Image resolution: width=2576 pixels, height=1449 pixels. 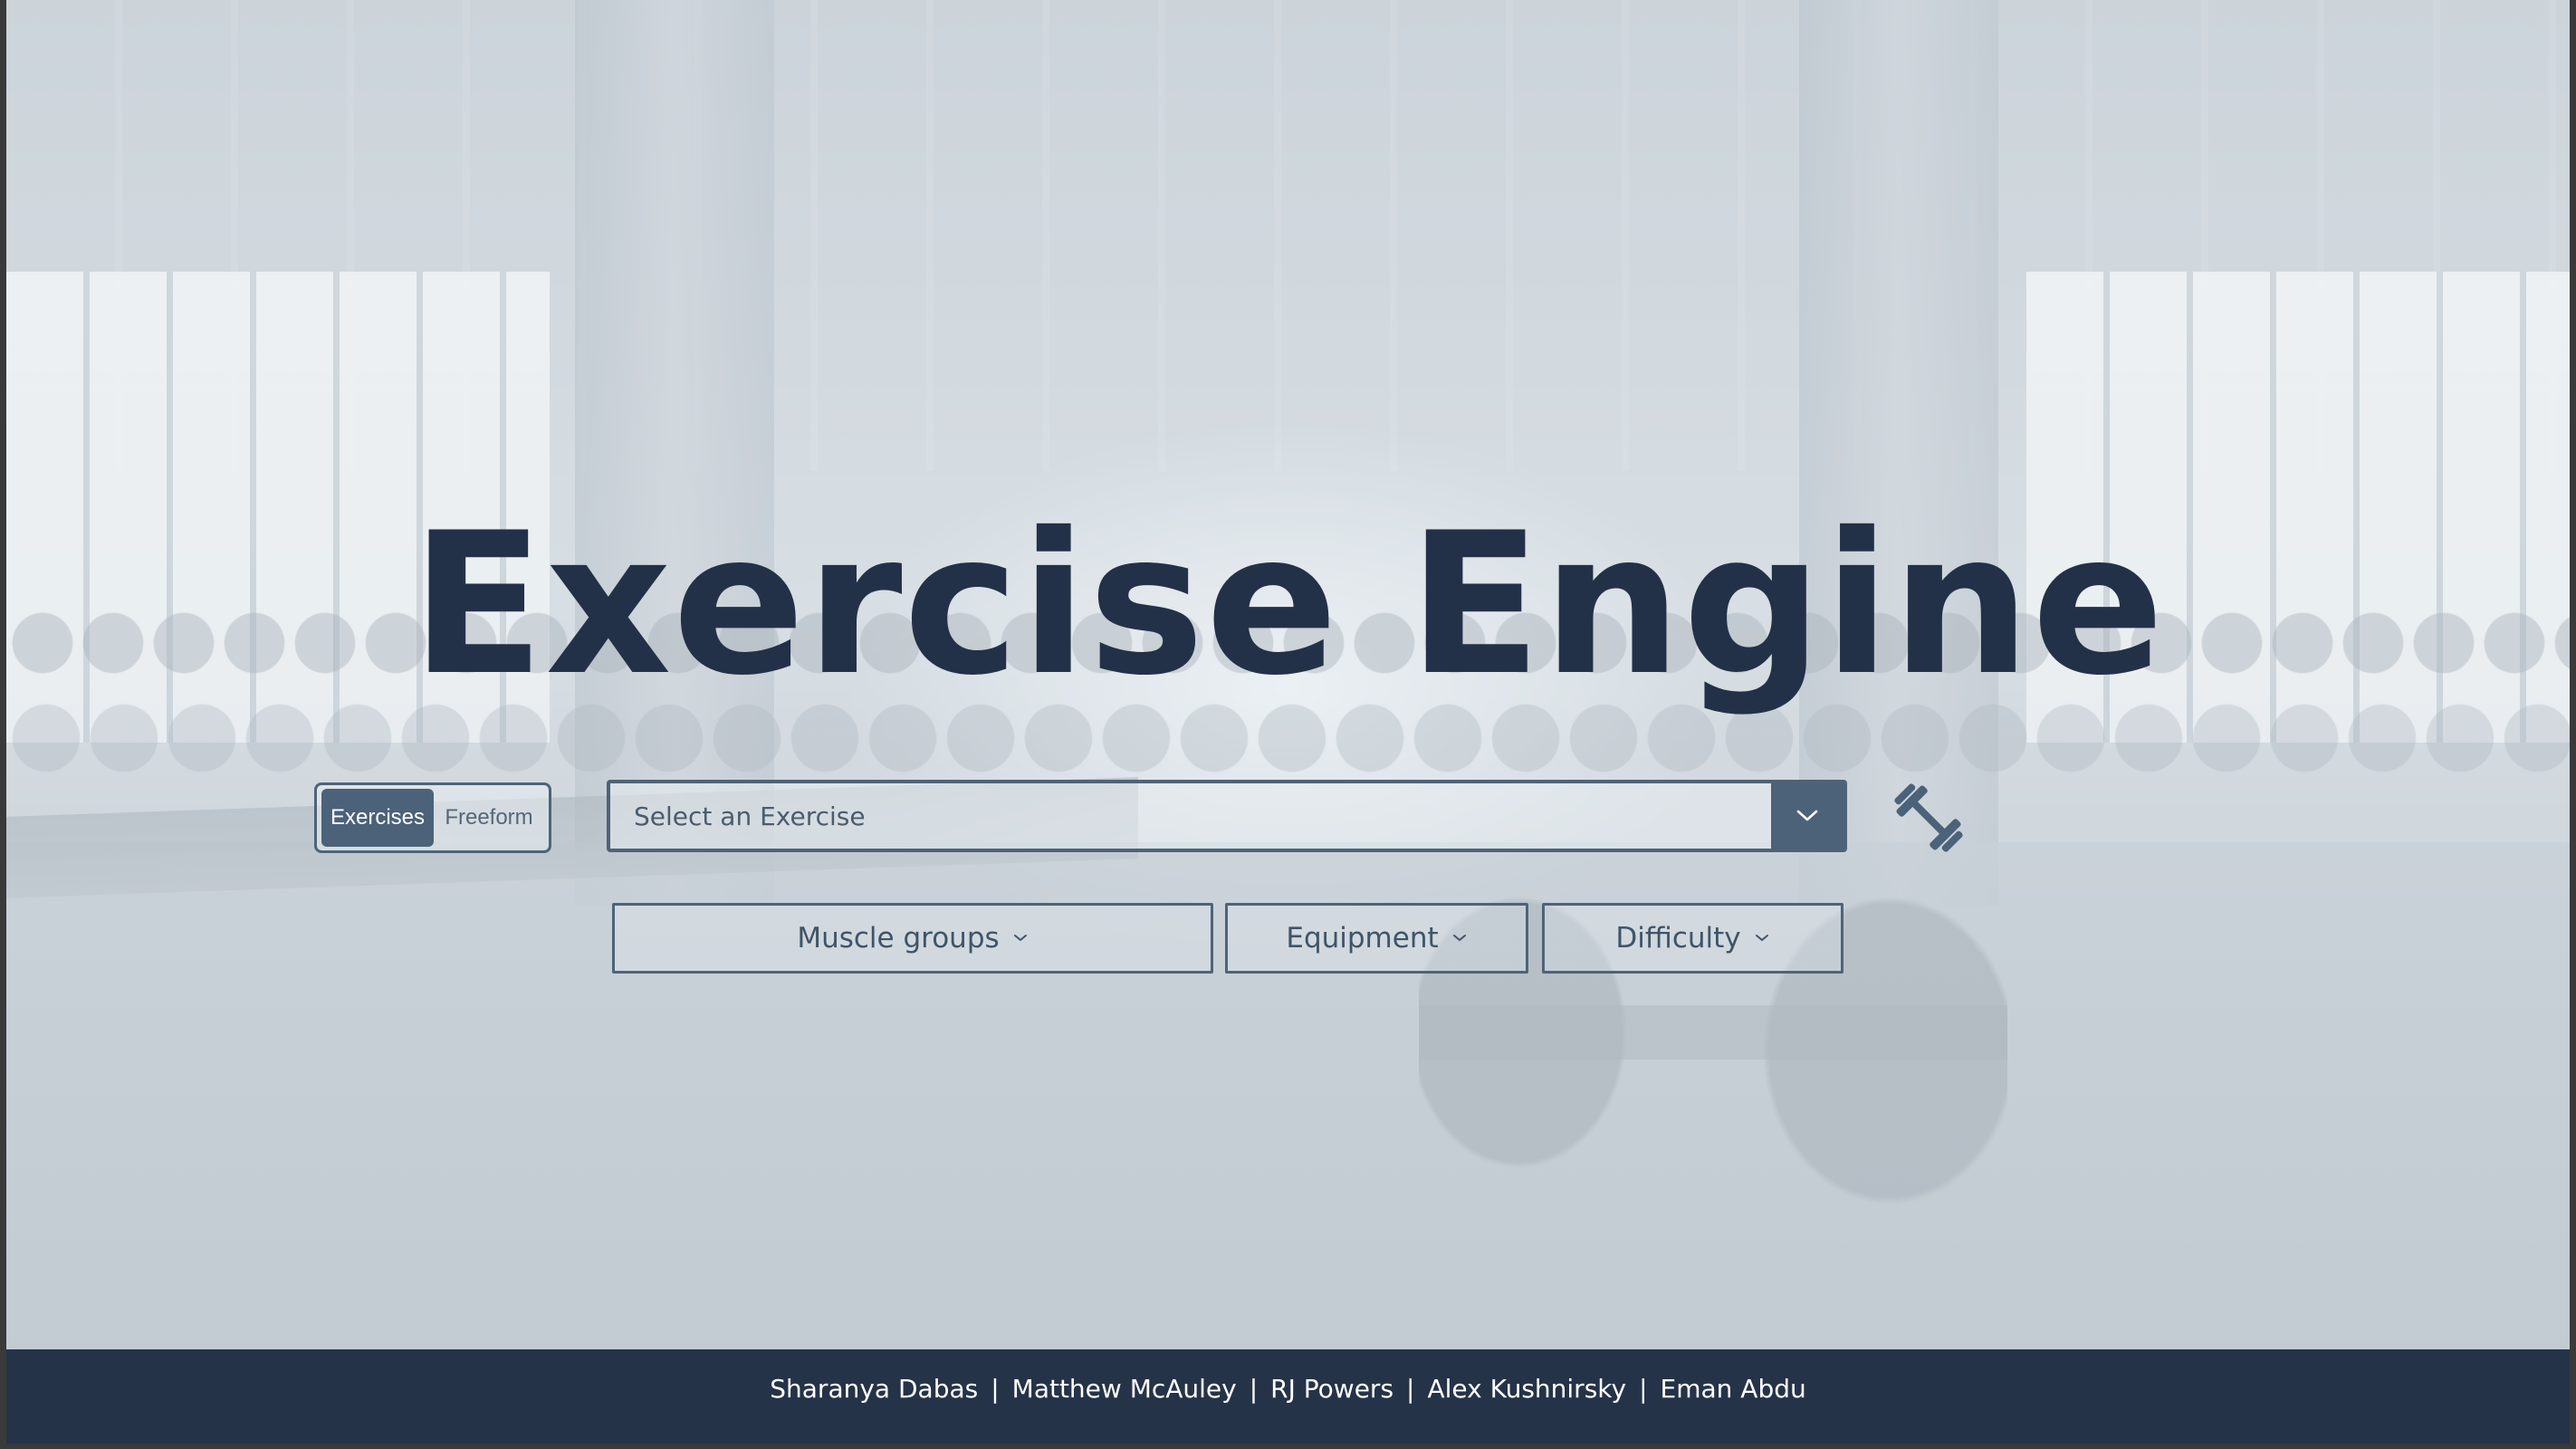 I want to click on toggle-option-freeform: Freeform, so click(x=489, y=818).